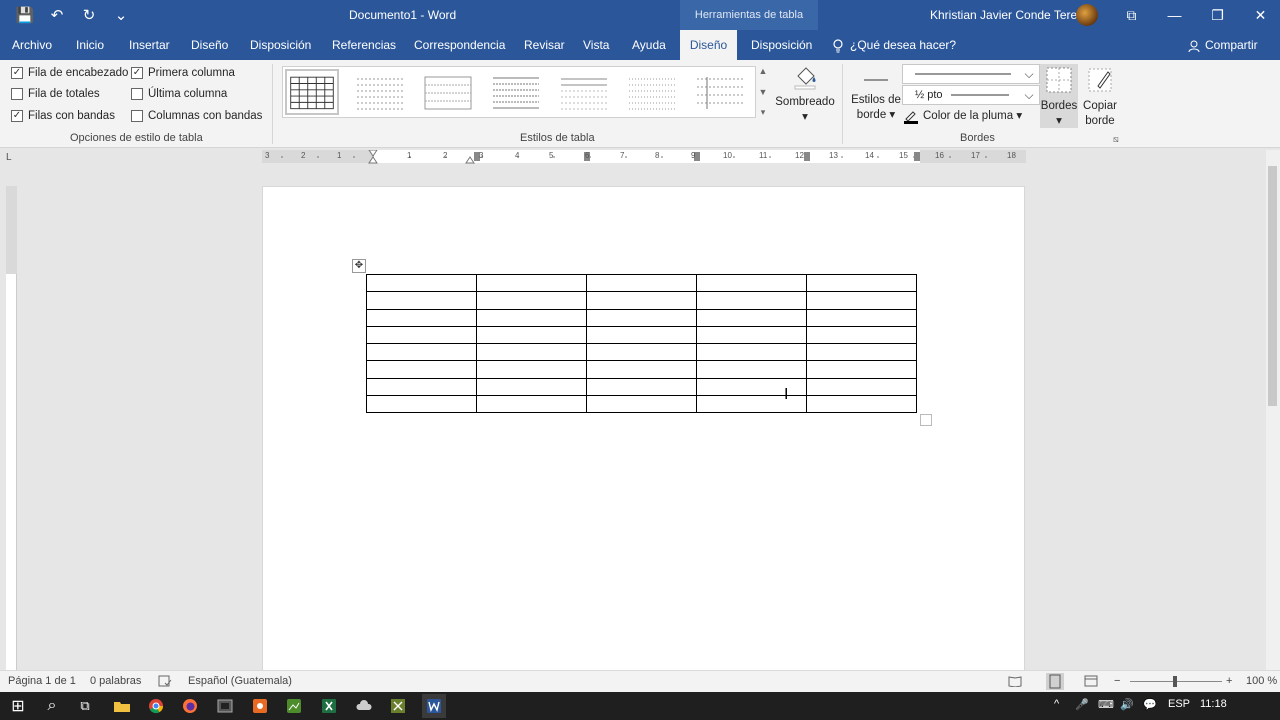  Describe the element at coordinates (196, 116) in the screenshot. I see `banded-columns-checkbox: Columnas con bandas` at that location.